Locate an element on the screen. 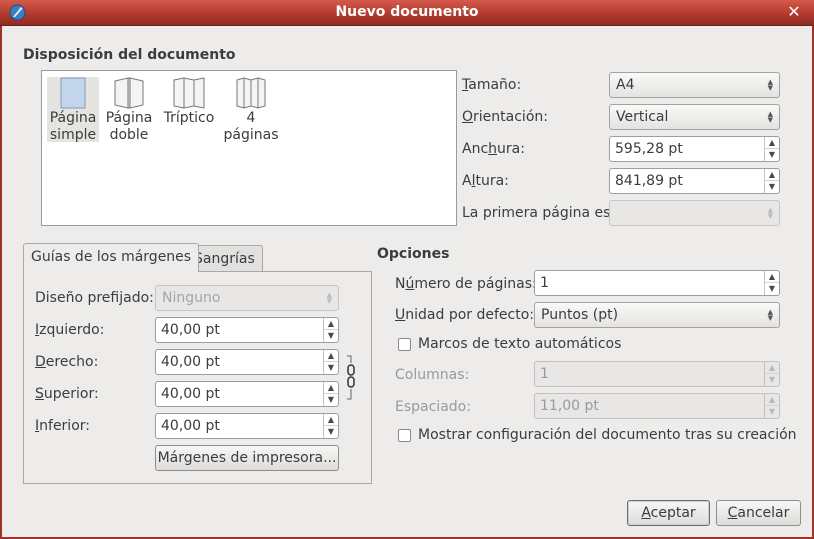 The image size is (814, 539). right-margin-spinbox: 40,00 pt ▲ ▼ is located at coordinates (247, 362).